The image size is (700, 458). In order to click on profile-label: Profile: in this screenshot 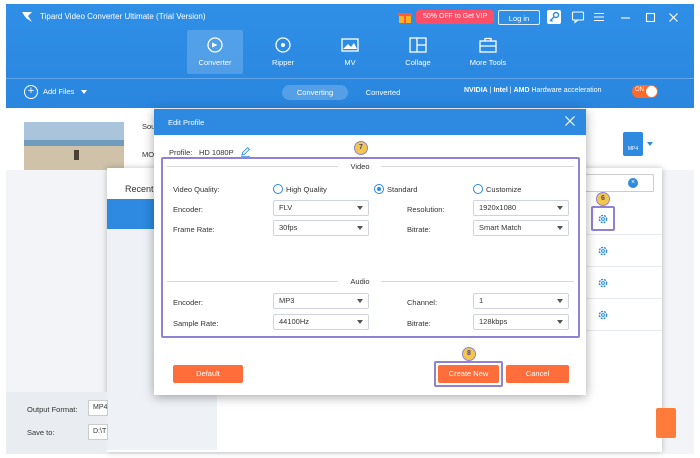, I will do `click(181, 152)`.